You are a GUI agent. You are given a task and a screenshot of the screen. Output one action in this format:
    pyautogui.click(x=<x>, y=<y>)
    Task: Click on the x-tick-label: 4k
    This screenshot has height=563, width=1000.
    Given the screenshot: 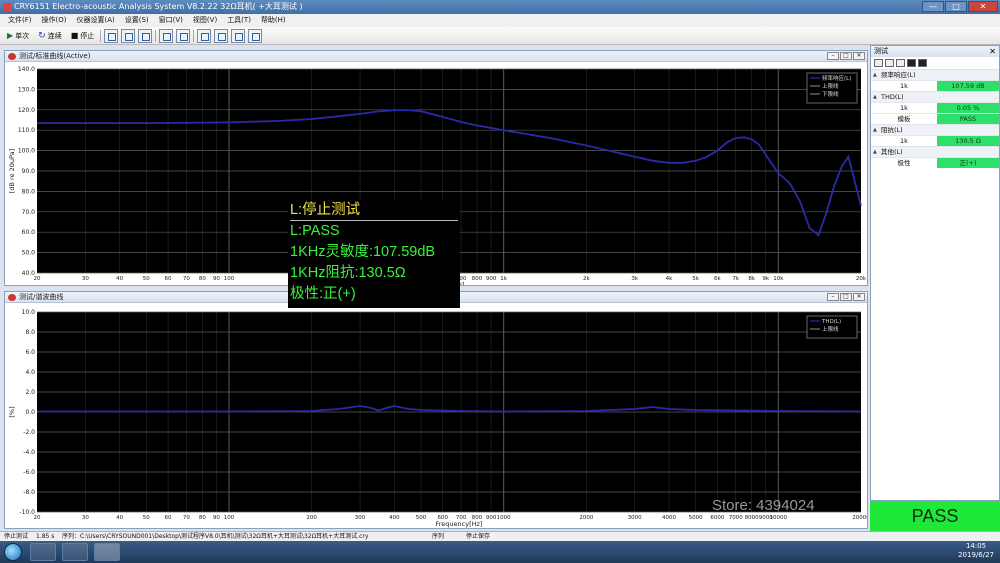 What is the action you would take?
    pyautogui.click(x=669, y=279)
    